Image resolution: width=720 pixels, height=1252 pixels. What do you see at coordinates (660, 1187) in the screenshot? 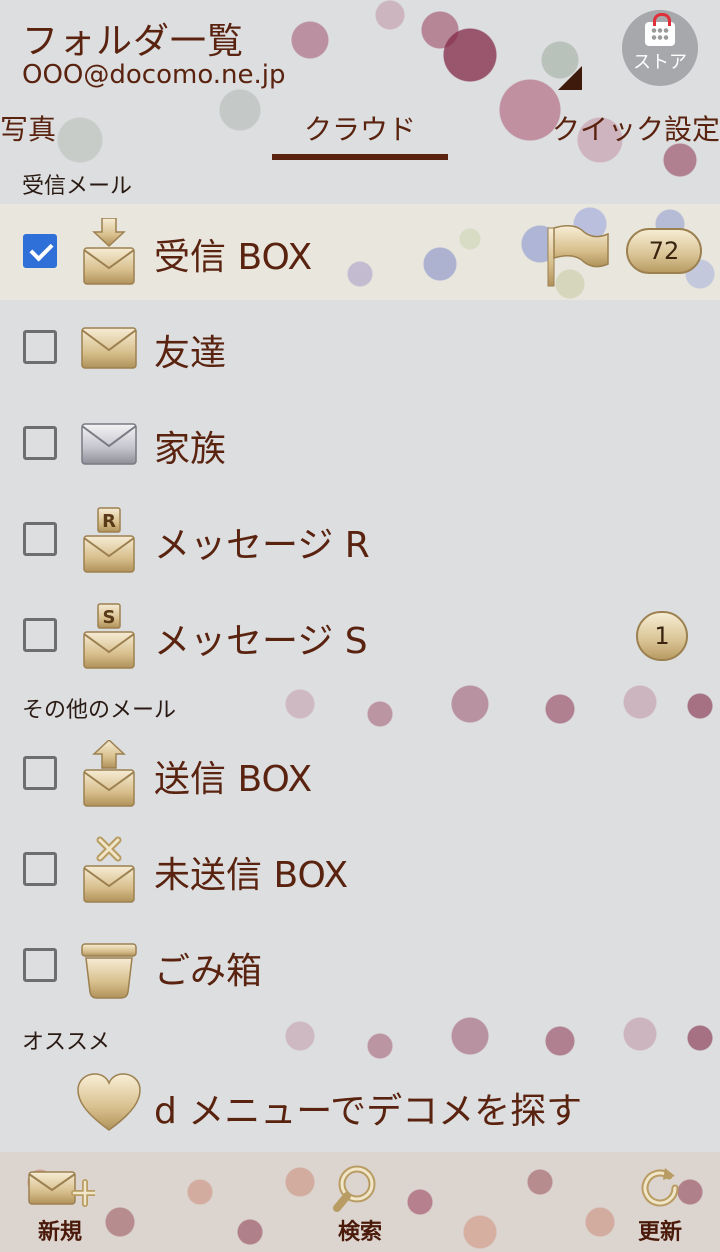
I see `refresh-icon` at bounding box center [660, 1187].